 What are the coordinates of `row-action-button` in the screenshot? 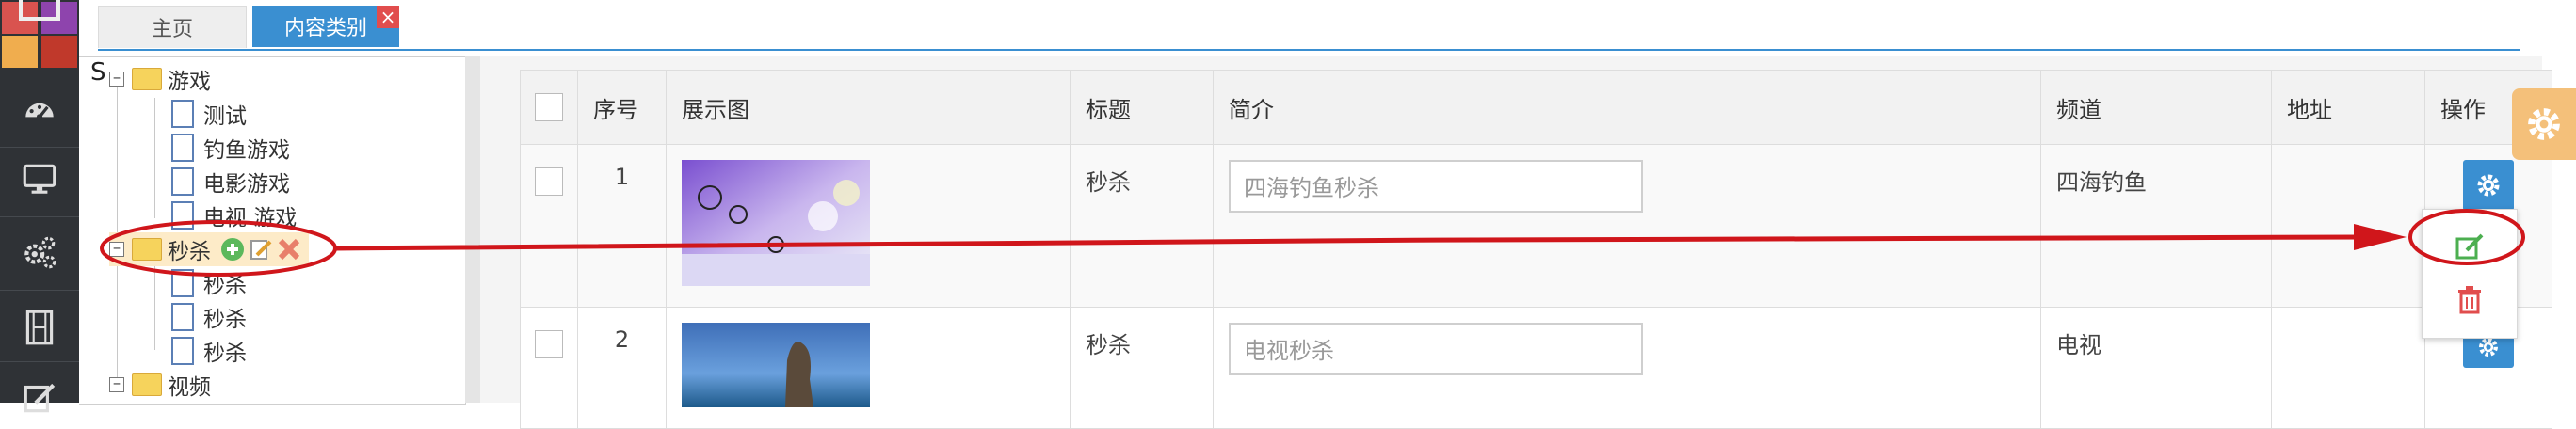 It's located at (2488, 185).